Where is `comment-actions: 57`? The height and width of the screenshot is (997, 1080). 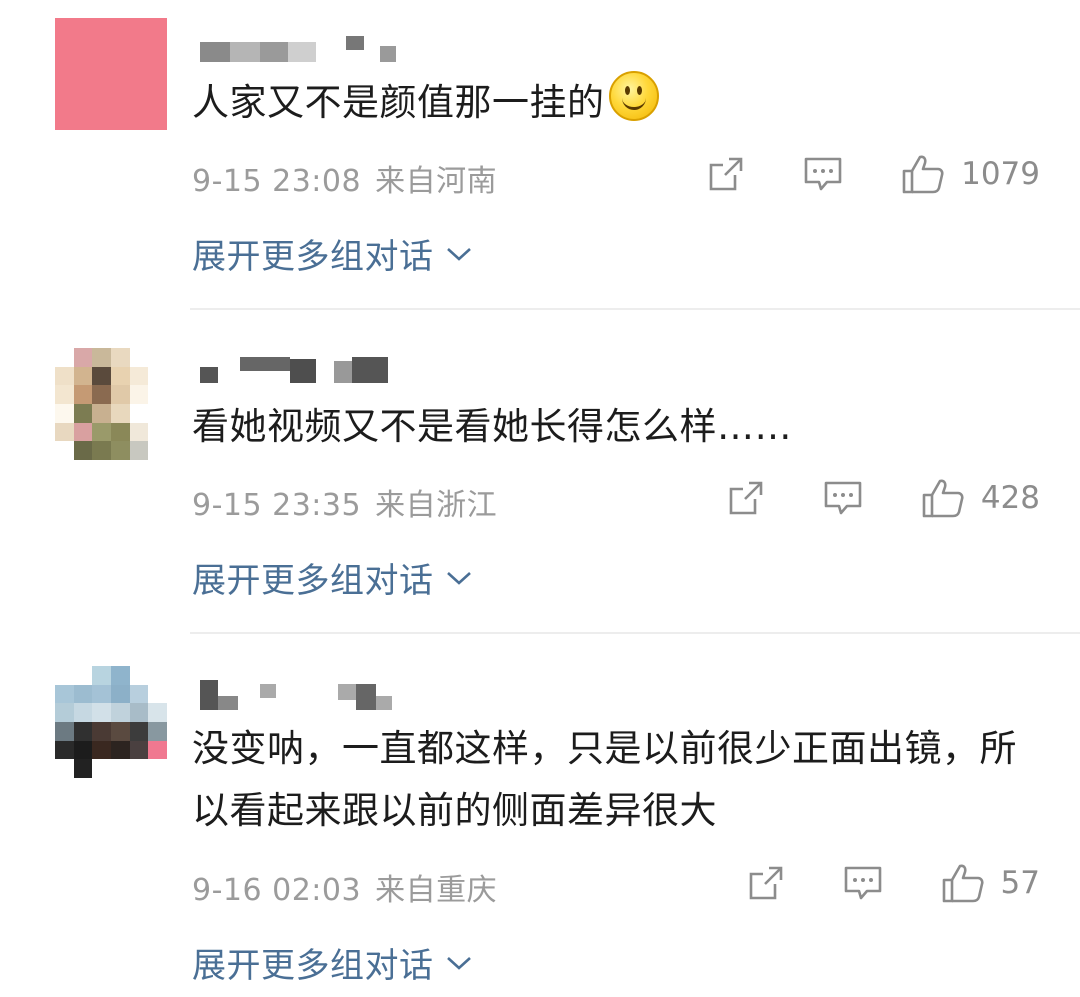 comment-actions: 57 is located at coordinates (893, 883).